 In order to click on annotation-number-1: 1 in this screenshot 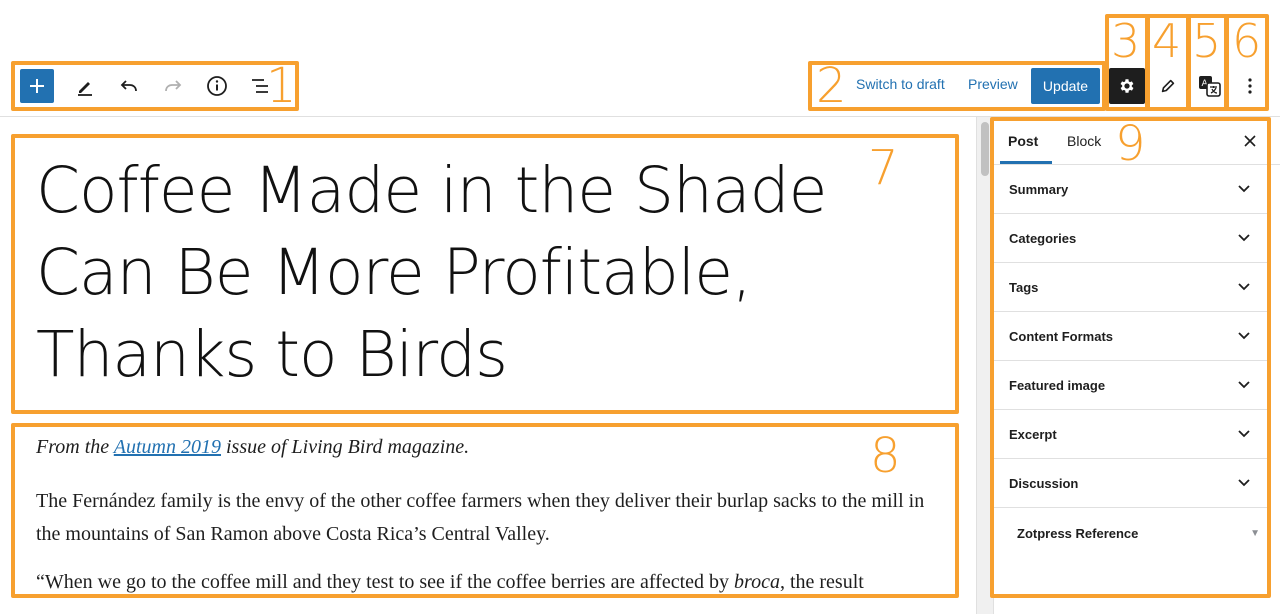, I will do `click(281, 86)`.